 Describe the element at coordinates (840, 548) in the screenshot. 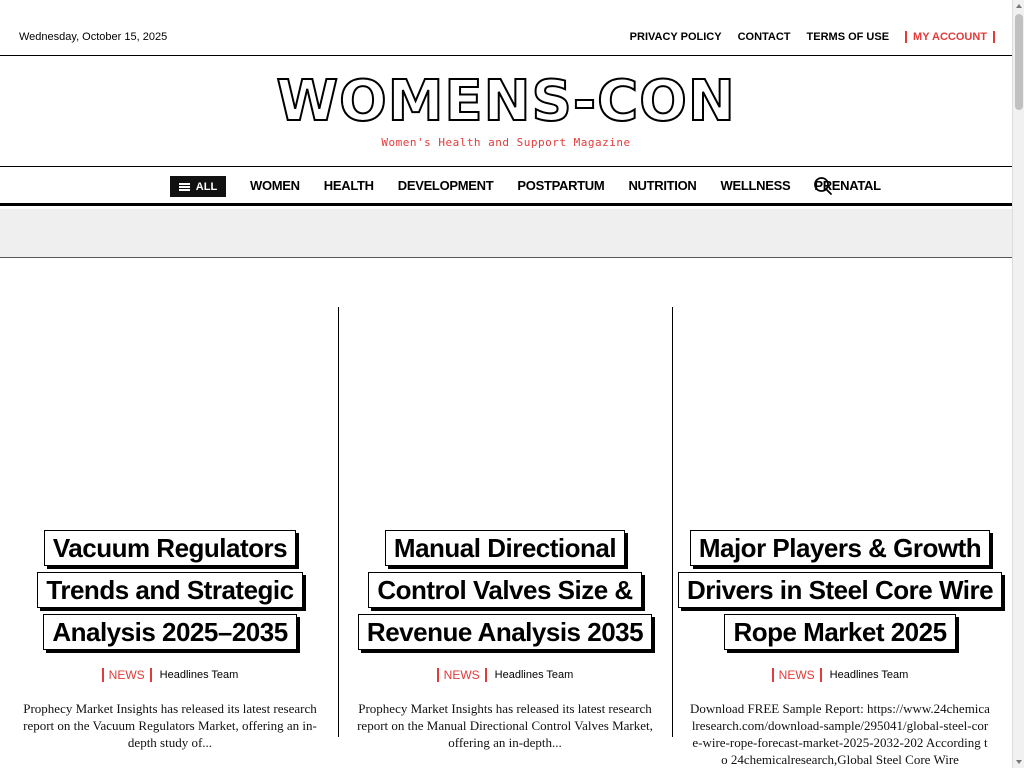

I see `article-title-line: Major Players & Growth` at that location.